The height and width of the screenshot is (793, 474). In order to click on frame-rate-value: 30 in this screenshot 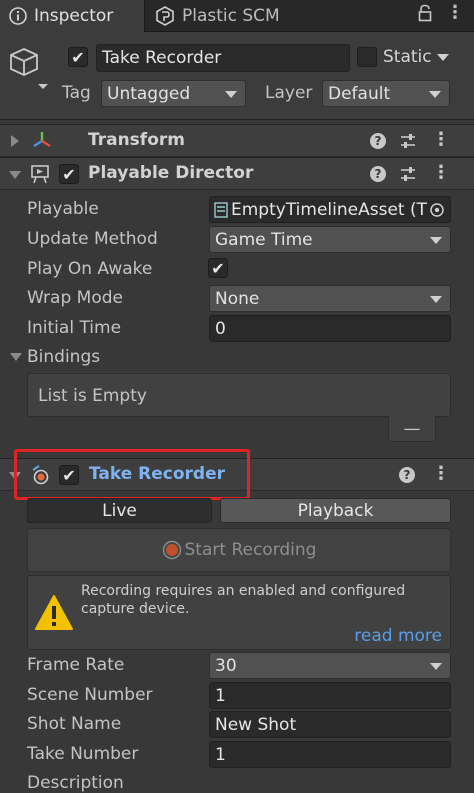, I will do `click(226, 665)`.